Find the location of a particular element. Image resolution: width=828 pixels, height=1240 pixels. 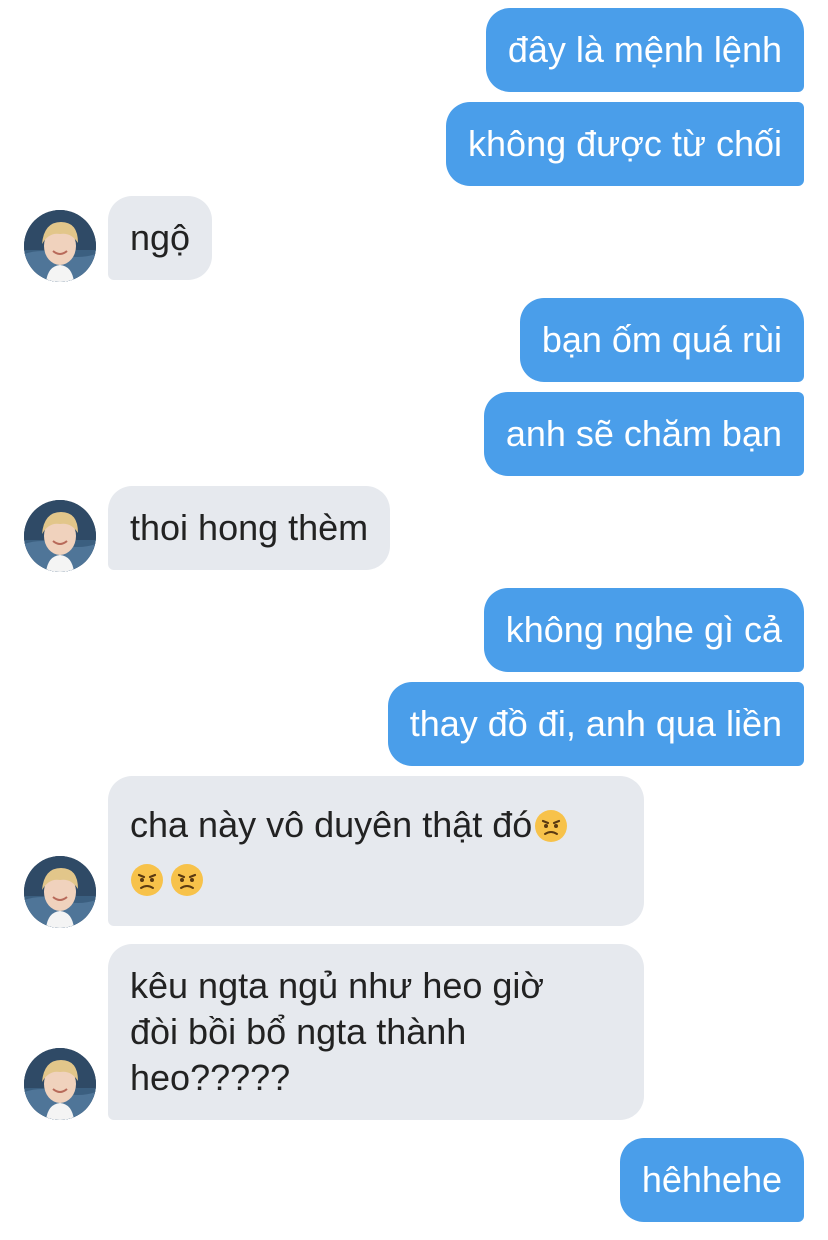

sent-message-bubble: anh sẽ chăm bạn is located at coordinates (643, 434).